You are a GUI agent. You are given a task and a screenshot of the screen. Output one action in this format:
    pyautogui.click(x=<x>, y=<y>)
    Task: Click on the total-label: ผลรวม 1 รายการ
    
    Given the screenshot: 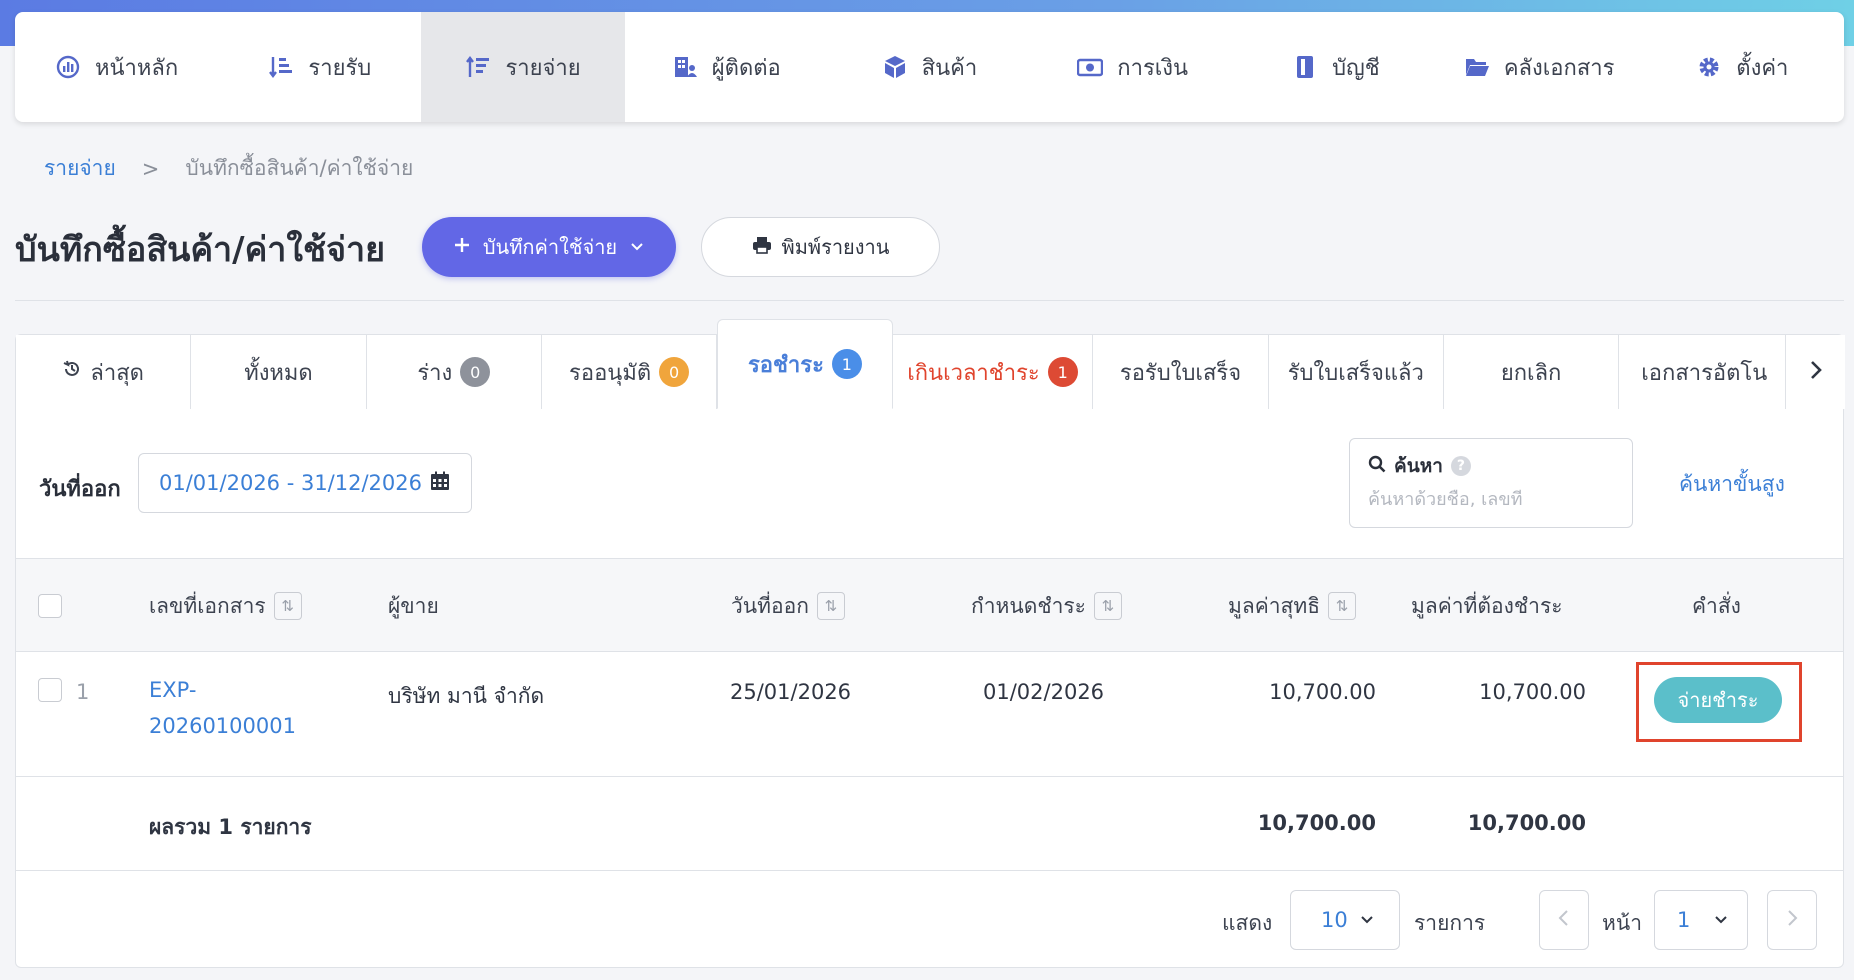 What is the action you would take?
    pyautogui.click(x=230, y=827)
    